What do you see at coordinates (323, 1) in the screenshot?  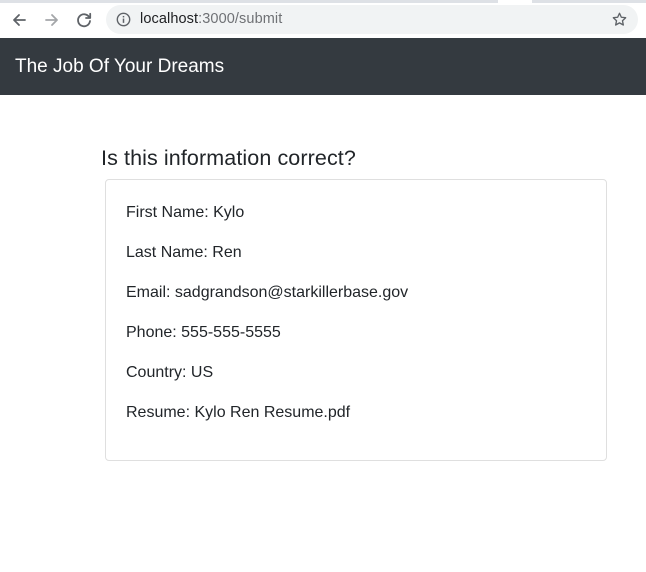 I see `tab-strip` at bounding box center [323, 1].